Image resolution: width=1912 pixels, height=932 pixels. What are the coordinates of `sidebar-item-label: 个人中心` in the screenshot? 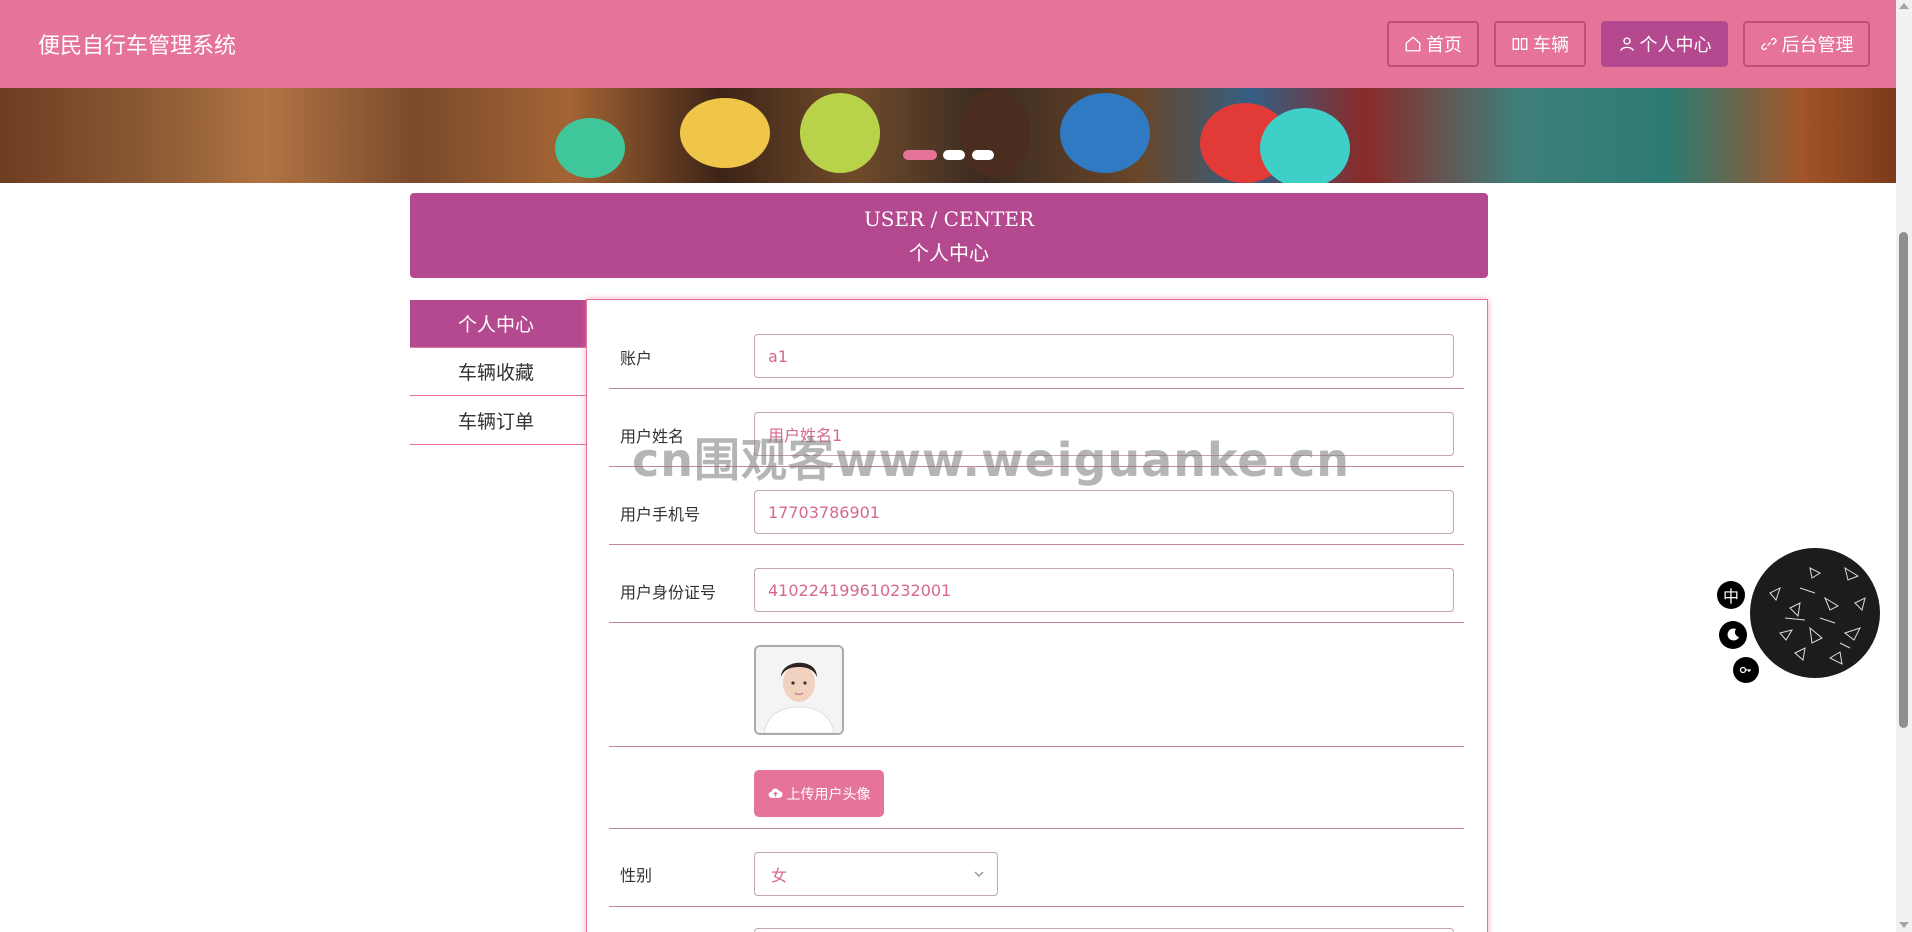 It's located at (496, 325).